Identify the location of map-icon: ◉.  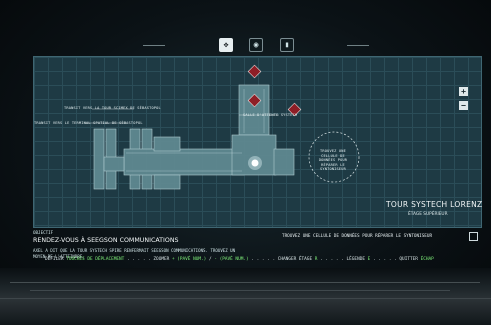
(256, 45).